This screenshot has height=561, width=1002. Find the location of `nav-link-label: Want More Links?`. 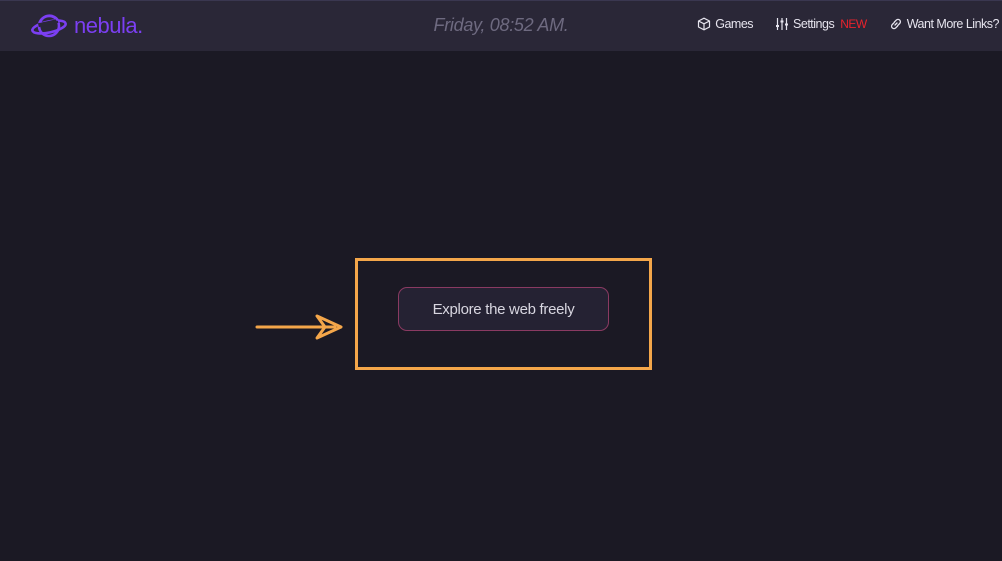

nav-link-label: Want More Links? is located at coordinates (953, 24).